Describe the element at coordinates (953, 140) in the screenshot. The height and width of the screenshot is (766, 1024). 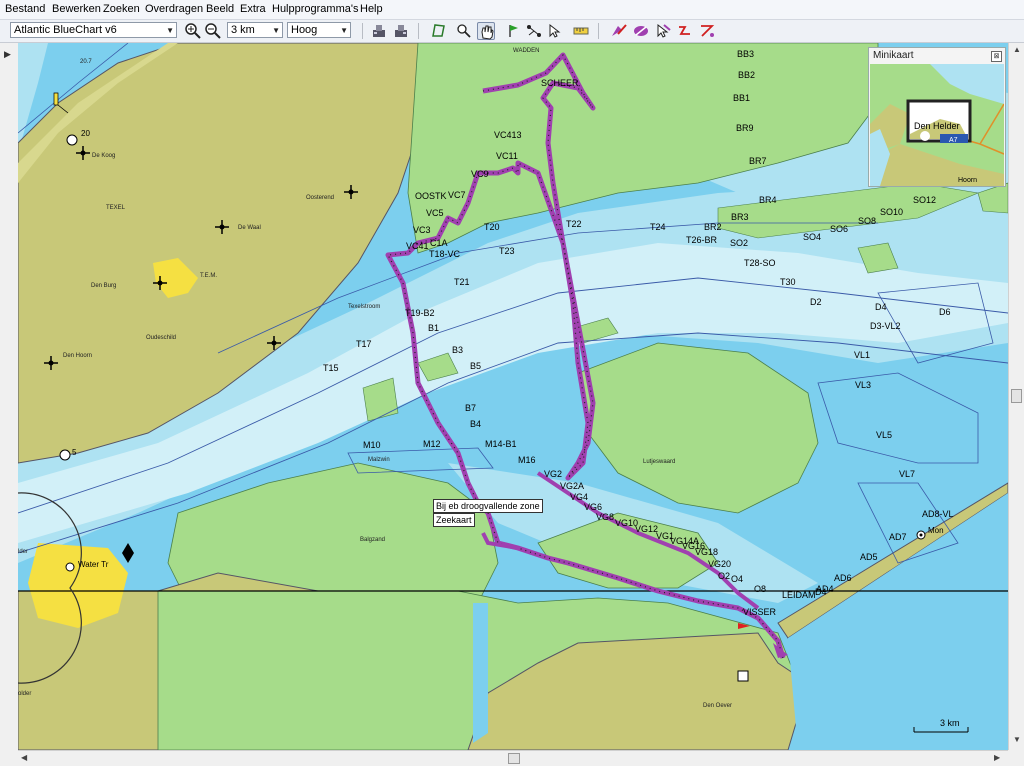
I see `minimap-road-label: A7` at that location.